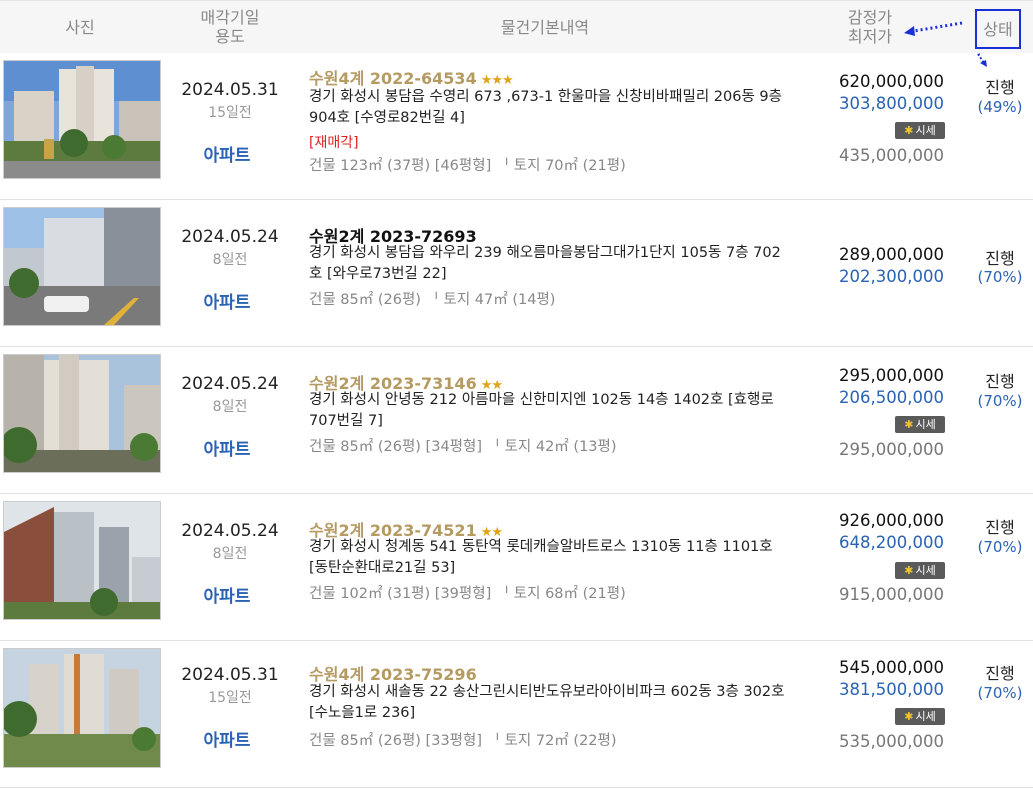 The width and height of the screenshot is (1033, 788). I want to click on table-header: 사진 매각기일 용도 물건기본내역 감정가 최저가 상태, so click(516, 33).